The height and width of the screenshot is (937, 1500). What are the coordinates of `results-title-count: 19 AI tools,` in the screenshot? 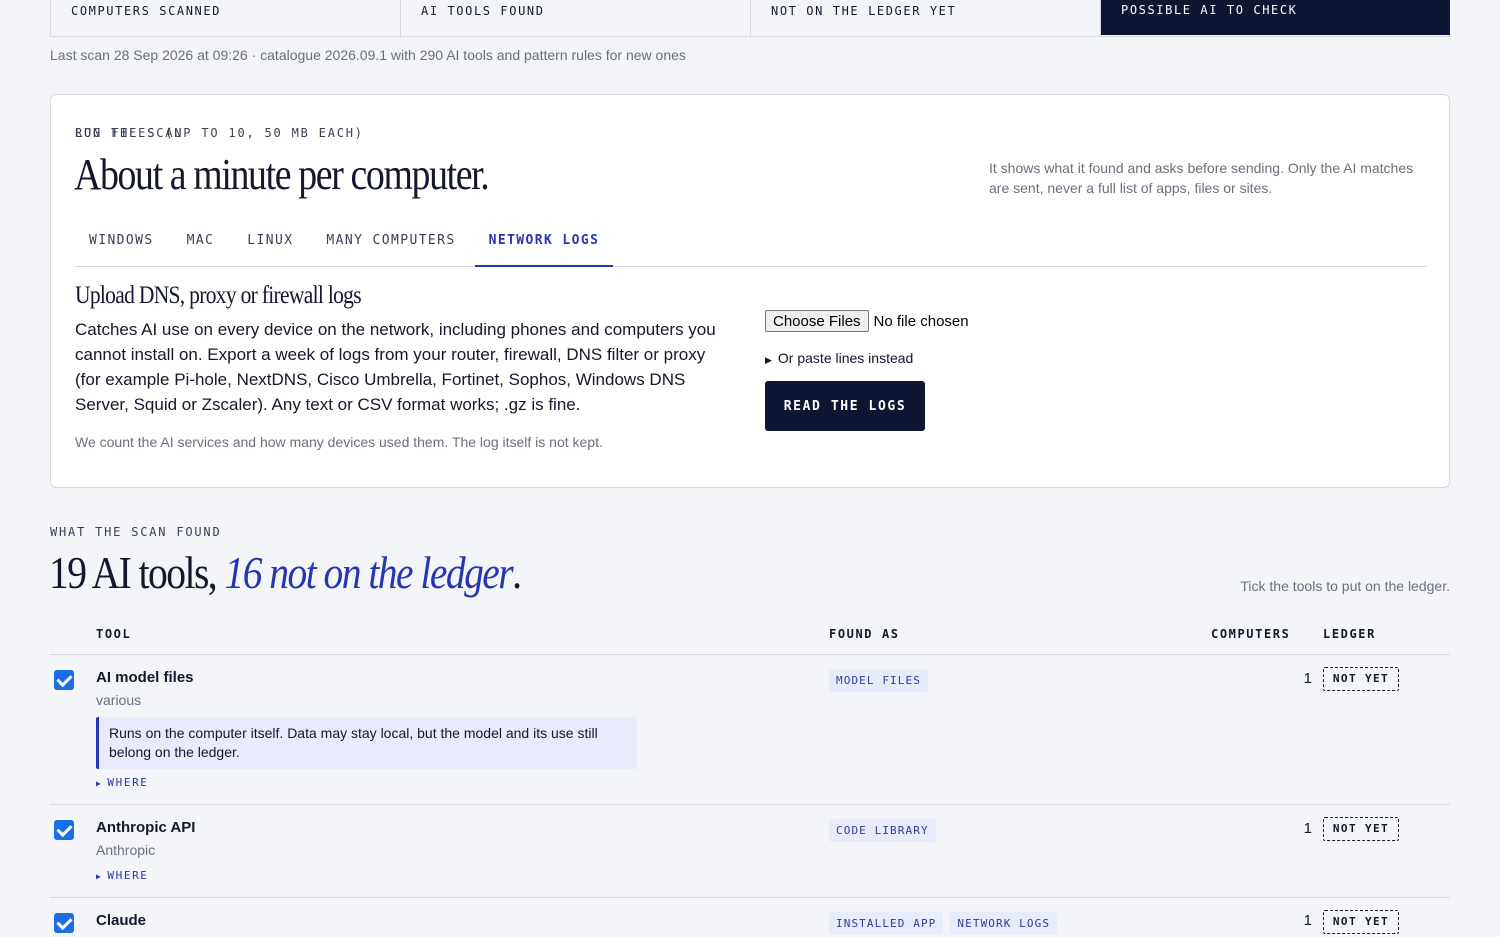 It's located at (137, 572).